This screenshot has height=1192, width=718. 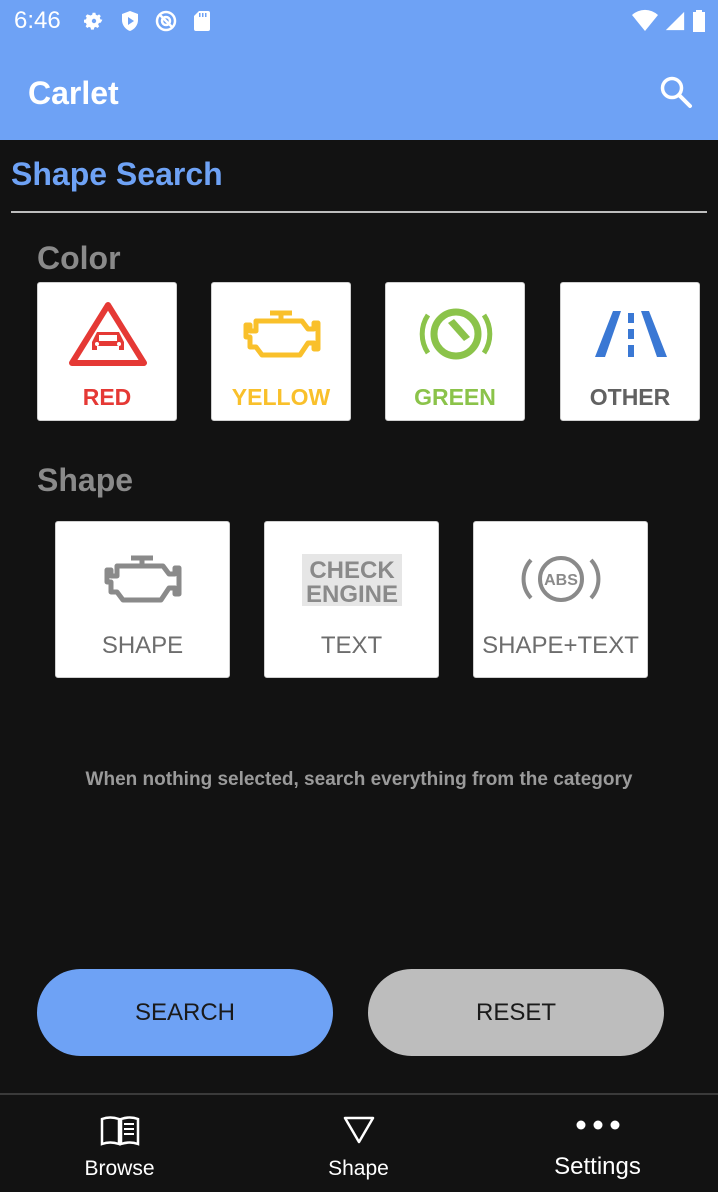 I want to click on abs-text: ABS, so click(x=561, y=580).